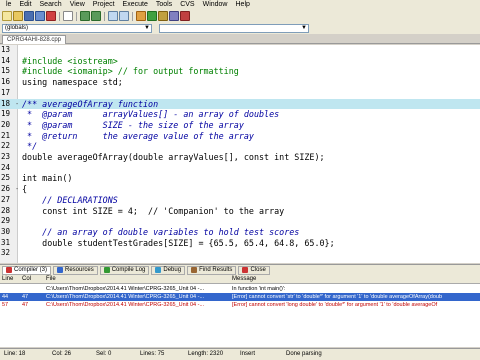 The height and width of the screenshot is (360, 480). I want to click on tab-debug: Debug, so click(168, 270).